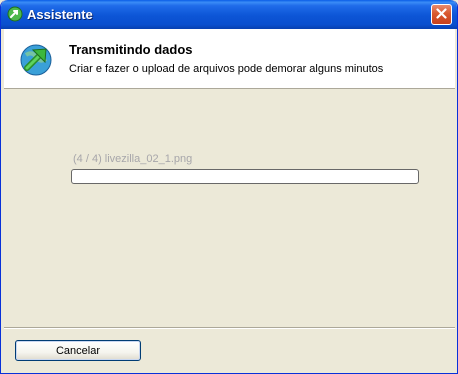  What do you see at coordinates (133, 159) in the screenshot?
I see `current-file-label: (4 / 4) livezilla_02_1.png` at bounding box center [133, 159].